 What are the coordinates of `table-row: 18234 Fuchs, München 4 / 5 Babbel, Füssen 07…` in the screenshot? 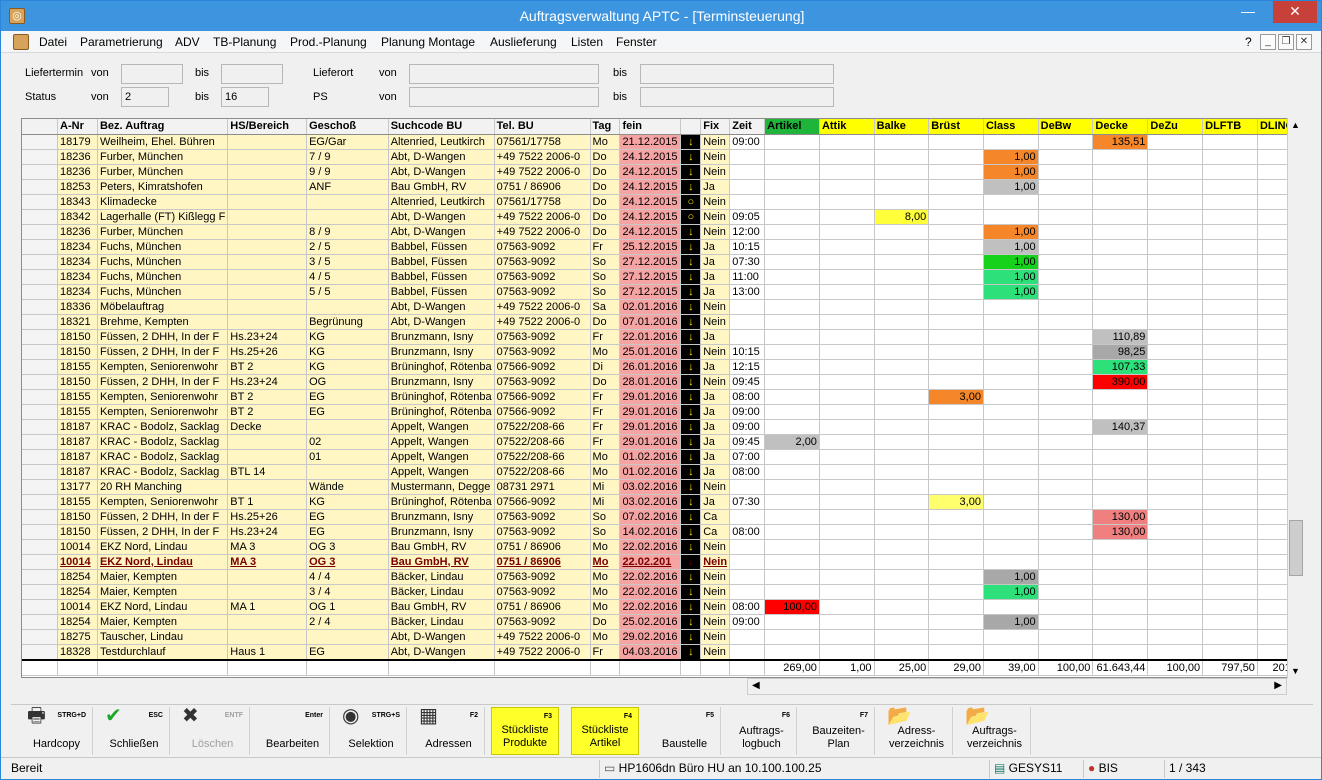 It's located at (662, 277).